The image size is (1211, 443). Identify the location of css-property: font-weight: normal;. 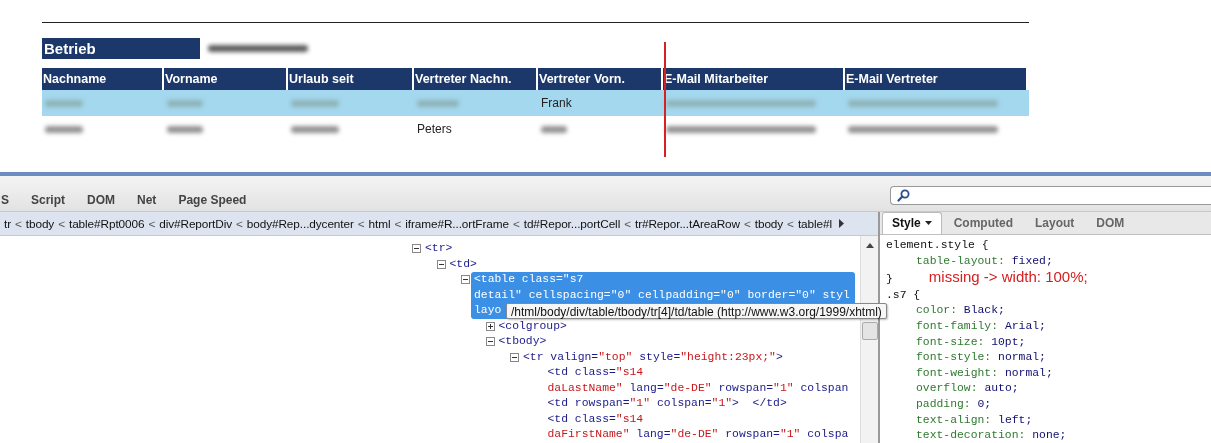
(984, 372).